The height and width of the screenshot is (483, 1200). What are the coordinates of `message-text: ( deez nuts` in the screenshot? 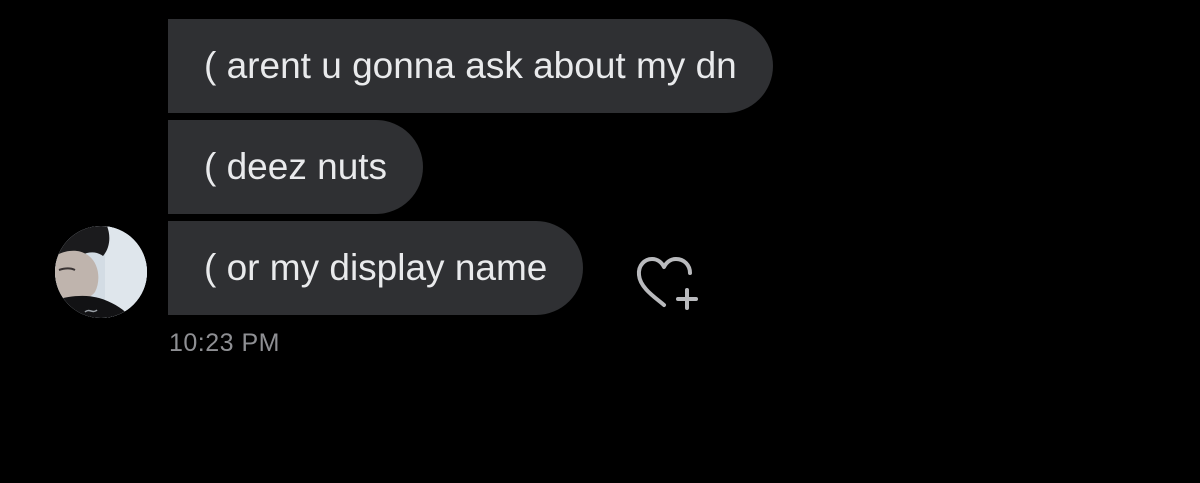 It's located at (296, 166).